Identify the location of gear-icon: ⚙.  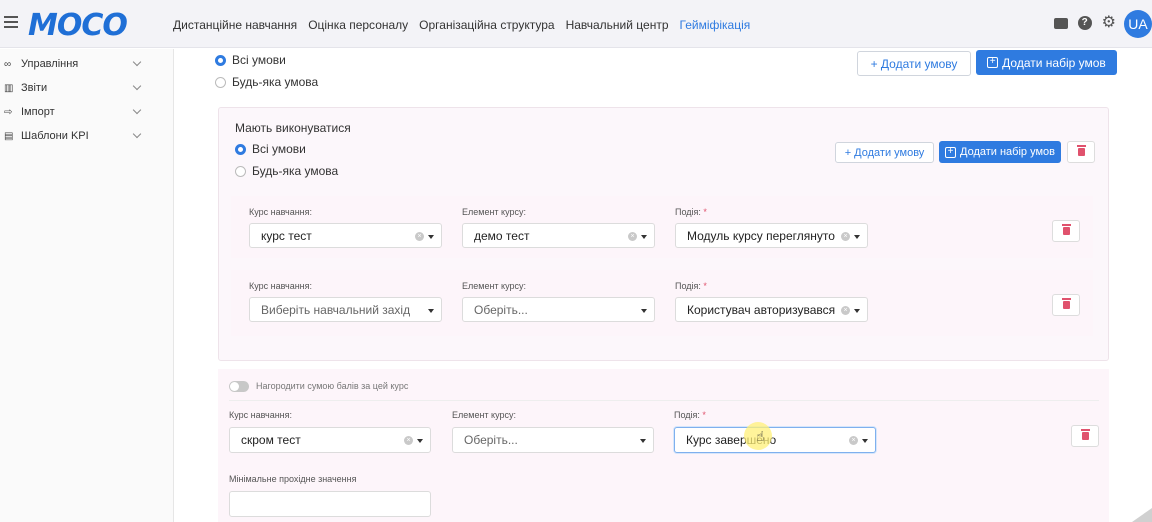
(1109, 23).